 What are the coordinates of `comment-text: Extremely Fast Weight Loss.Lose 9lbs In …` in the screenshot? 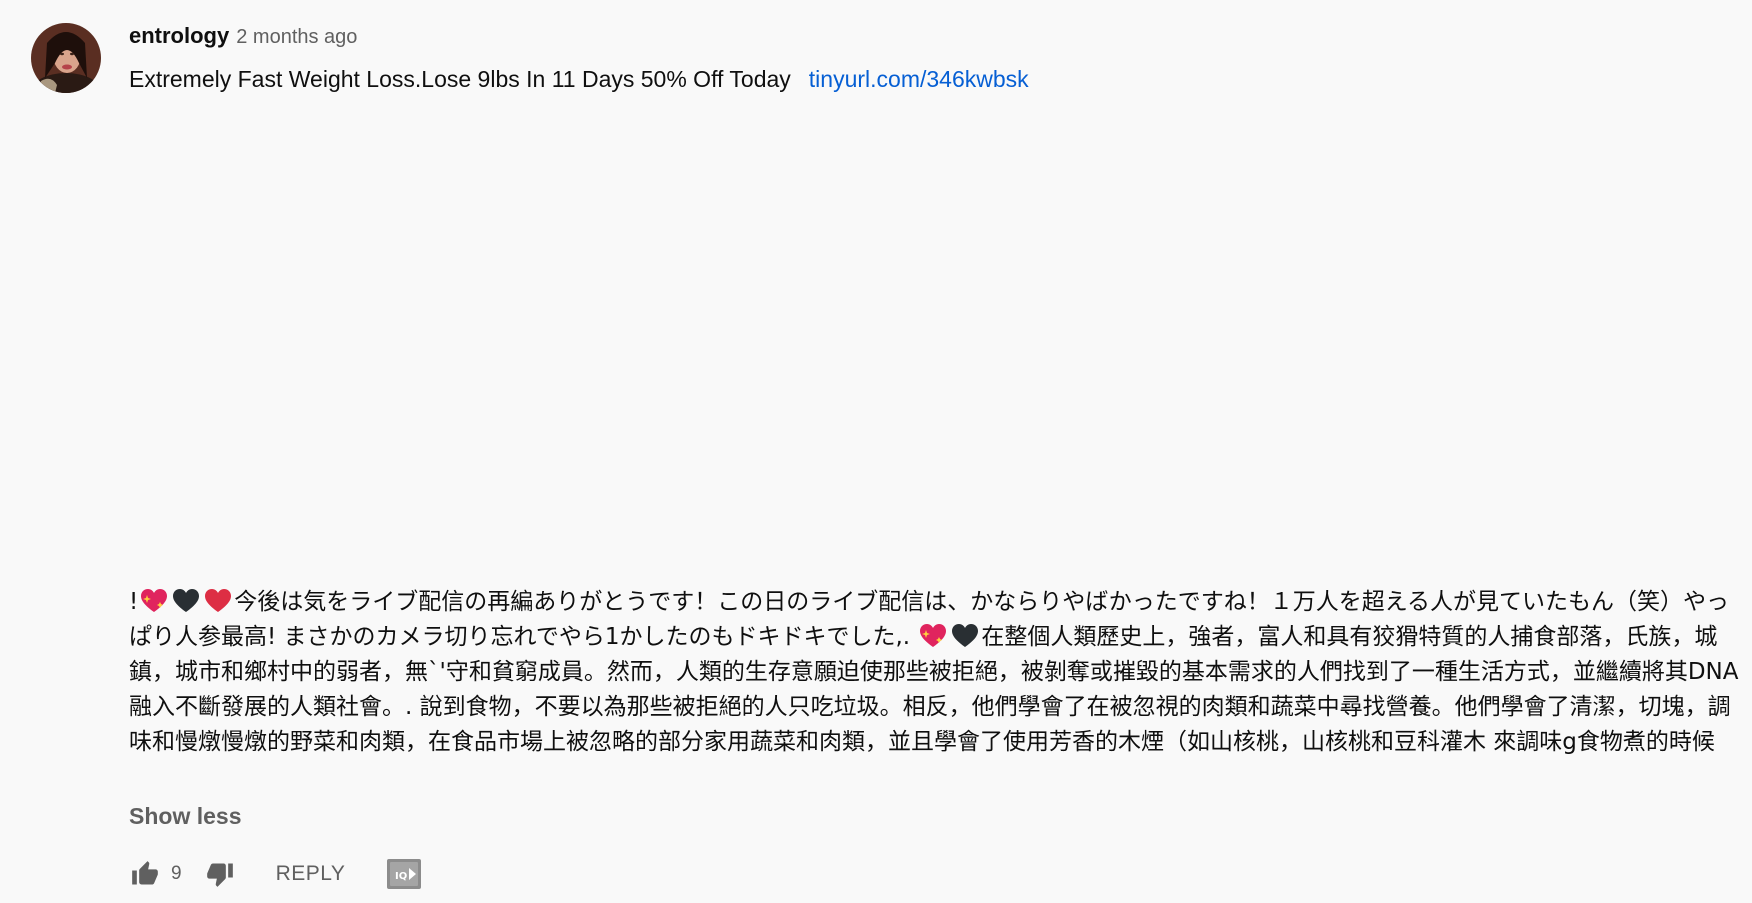 It's located at (460, 79).